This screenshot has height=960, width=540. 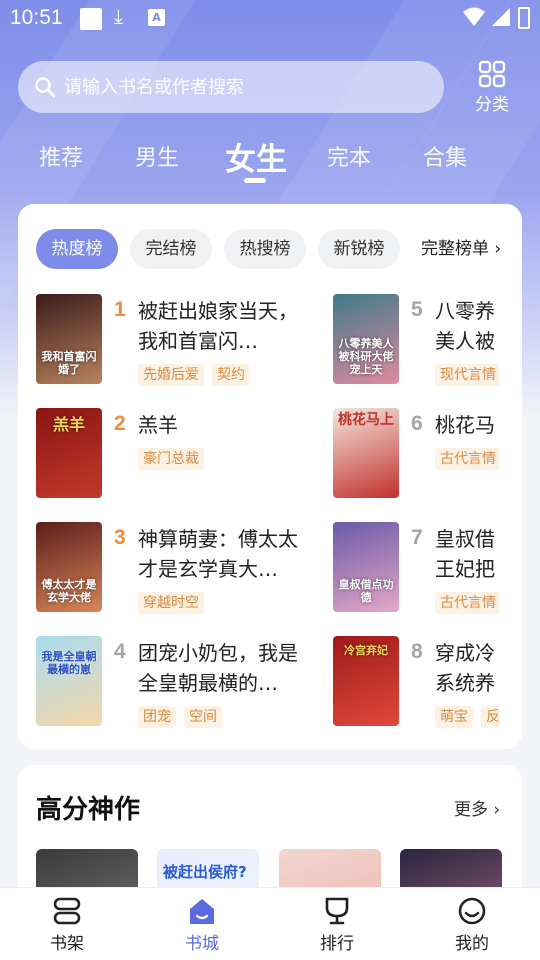 What do you see at coordinates (472, 911) in the screenshot?
I see `profile-icon` at bounding box center [472, 911].